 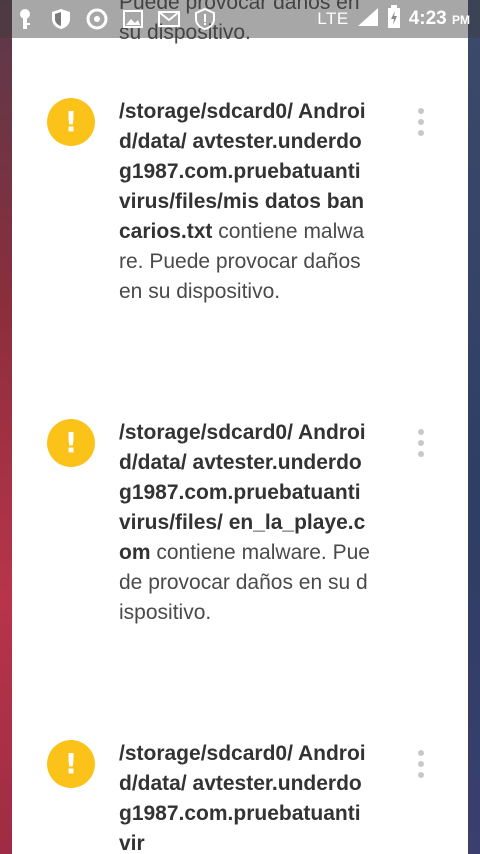 What do you see at coordinates (240, 19) in the screenshot?
I see `status-bar: LTE 4:23 PM` at bounding box center [240, 19].